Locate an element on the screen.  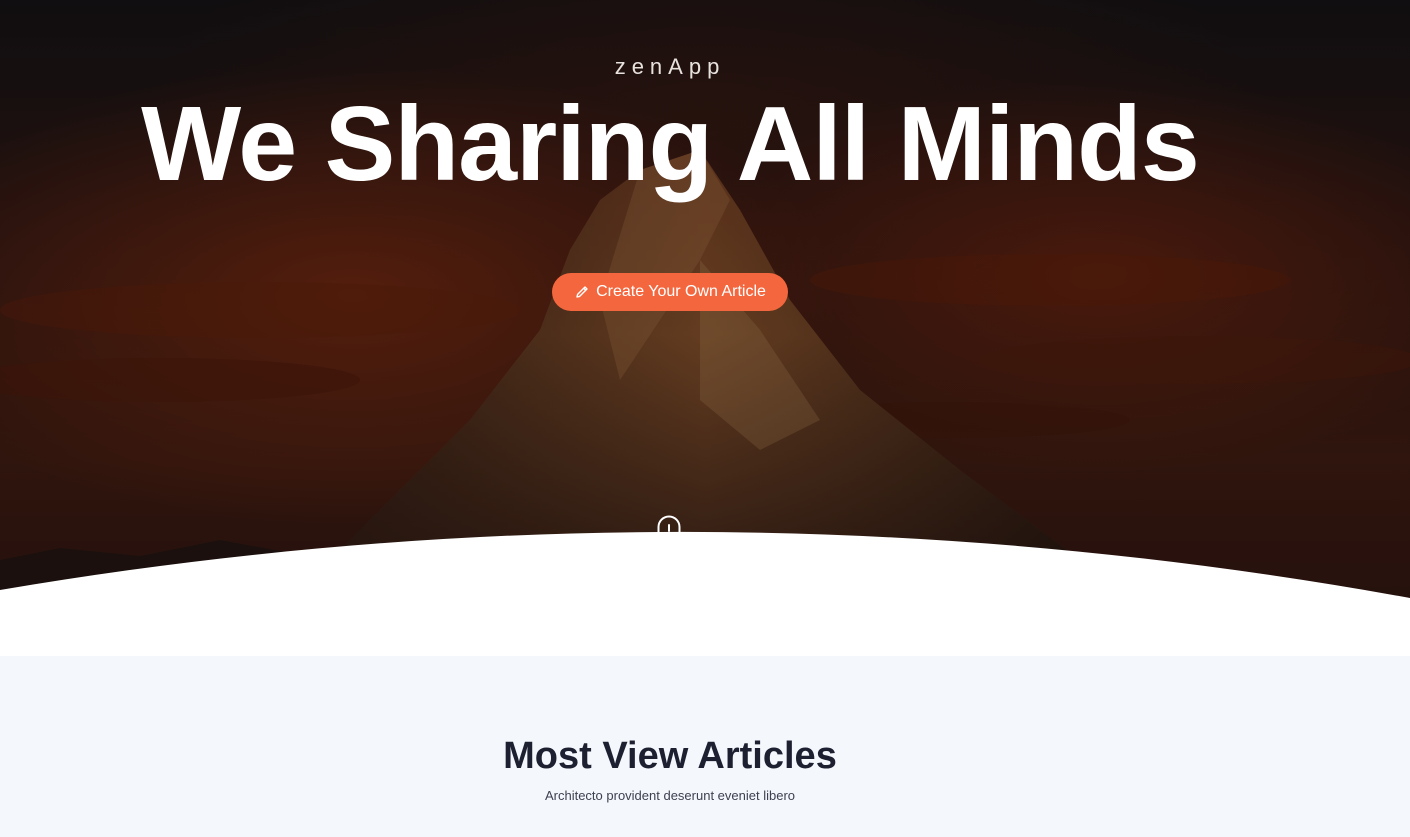
pencil-icon is located at coordinates (582, 292).